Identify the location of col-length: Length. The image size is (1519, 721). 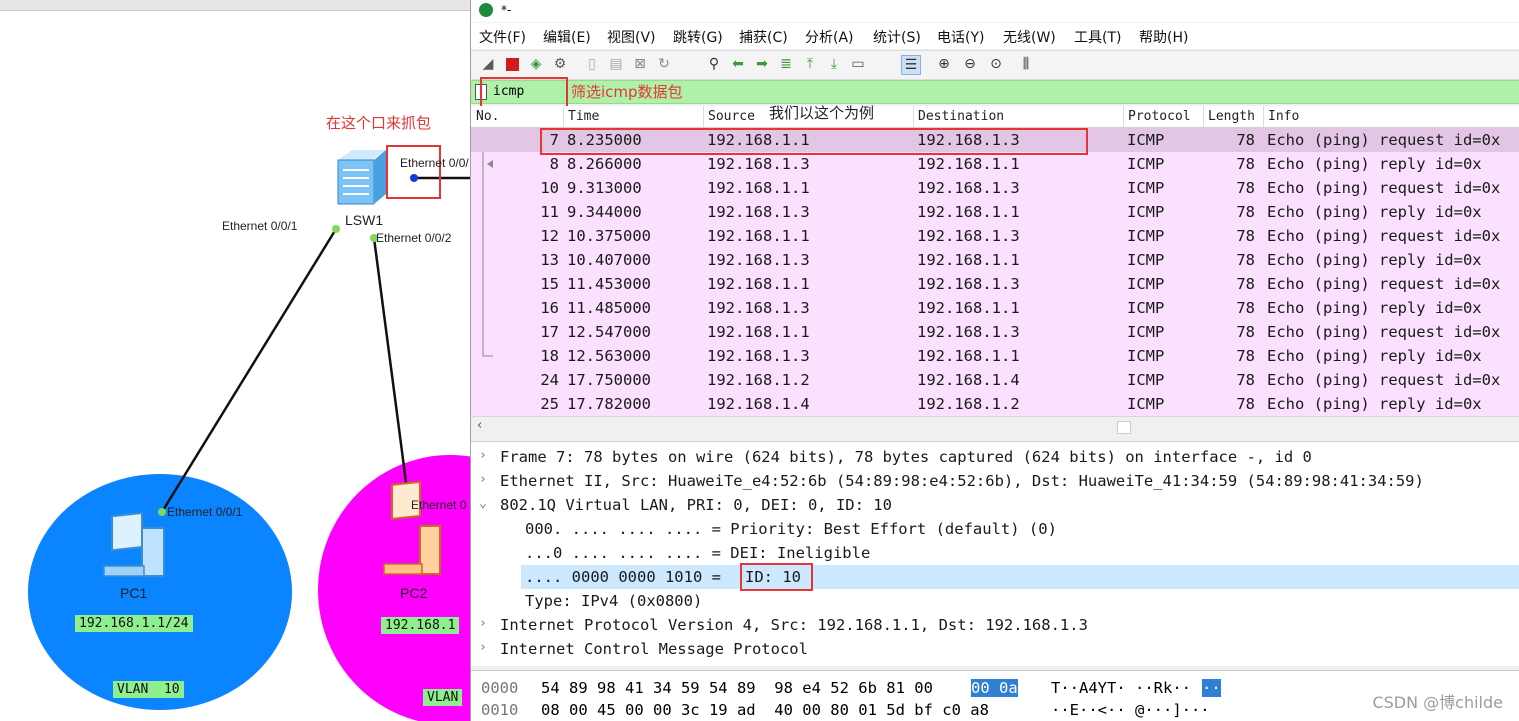
(1231, 116).